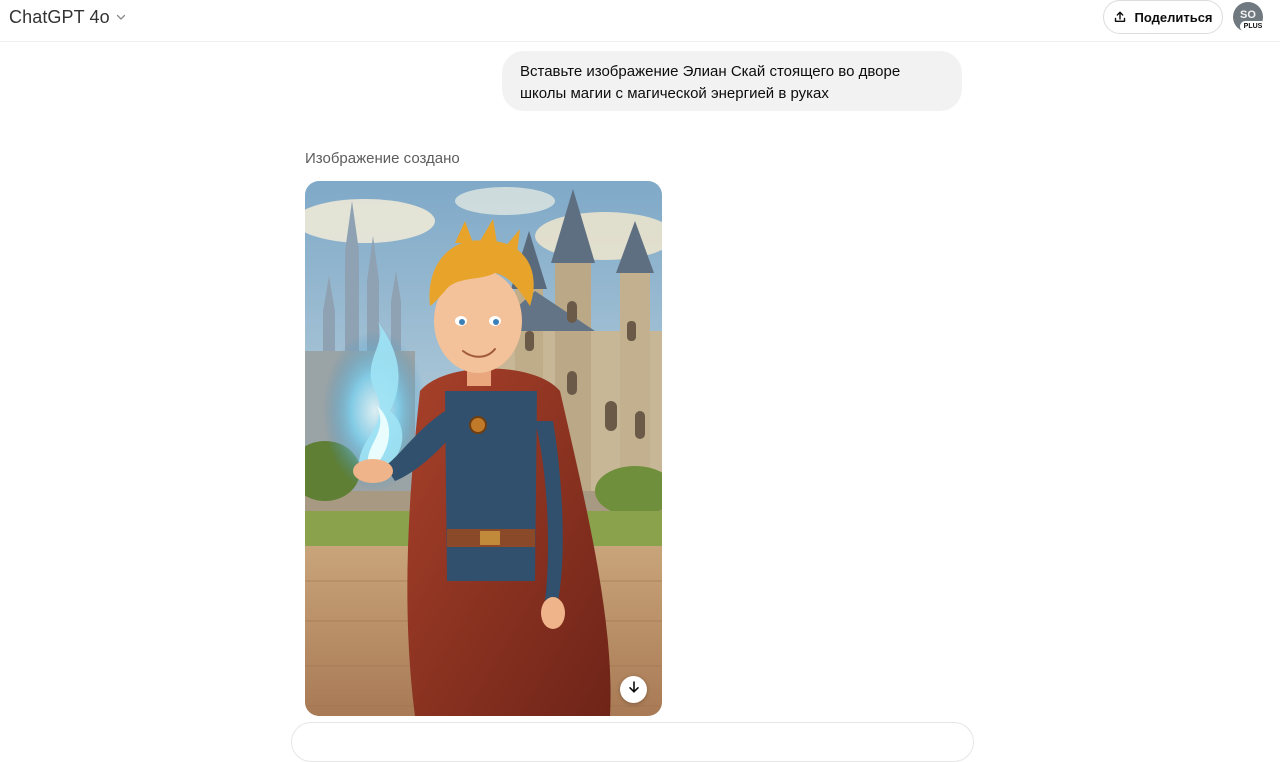 Image resolution: width=1280 pixels, height=762 pixels. Describe the element at coordinates (59, 16) in the screenshot. I see `model-name: ChatGPT 4o` at that location.